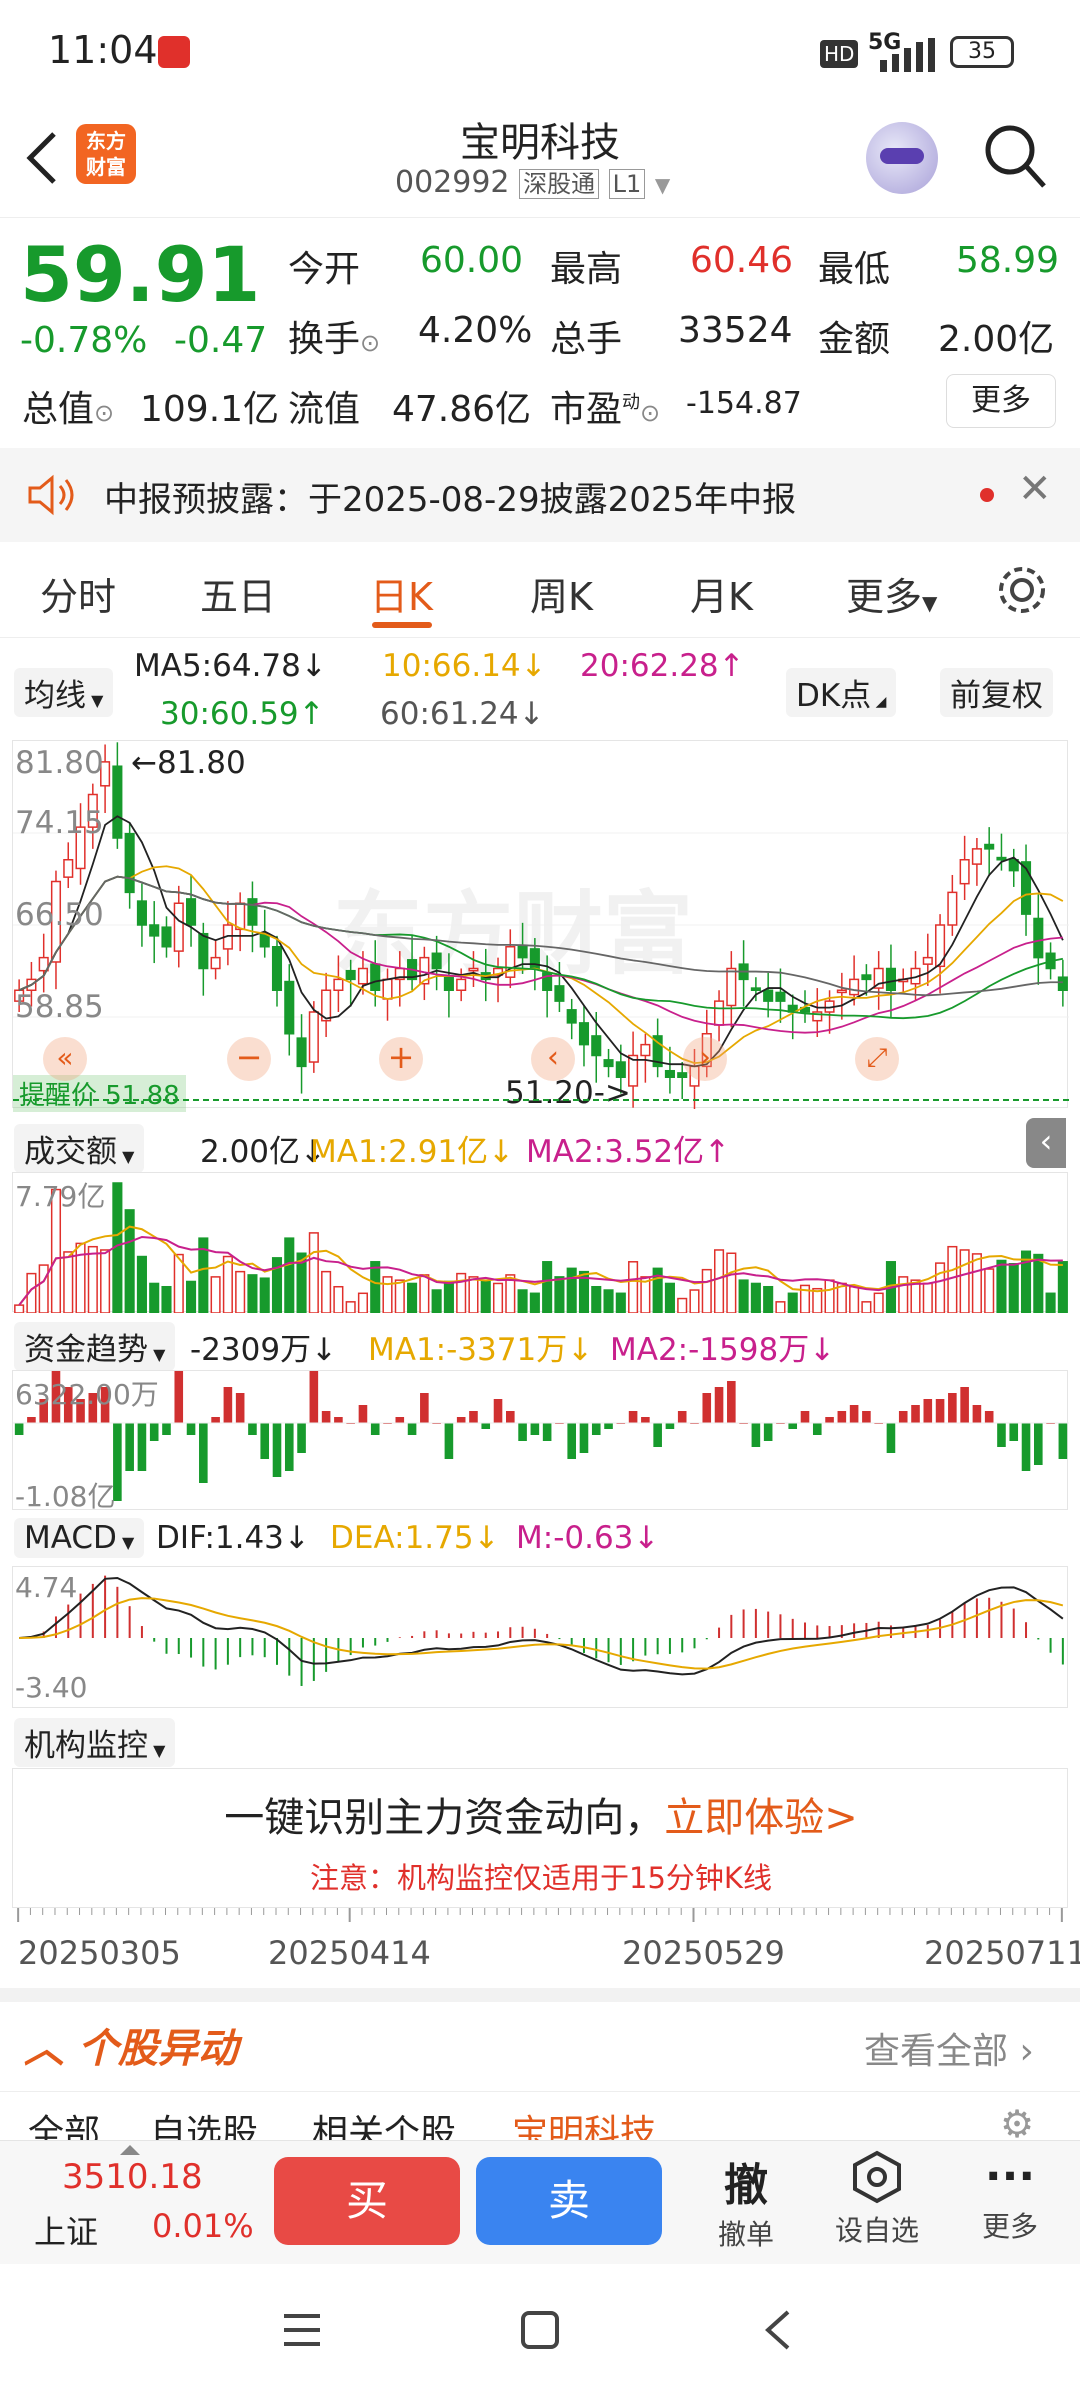 The height and width of the screenshot is (2400, 1080). I want to click on movers-title-text: 个股异动, so click(157, 2049).